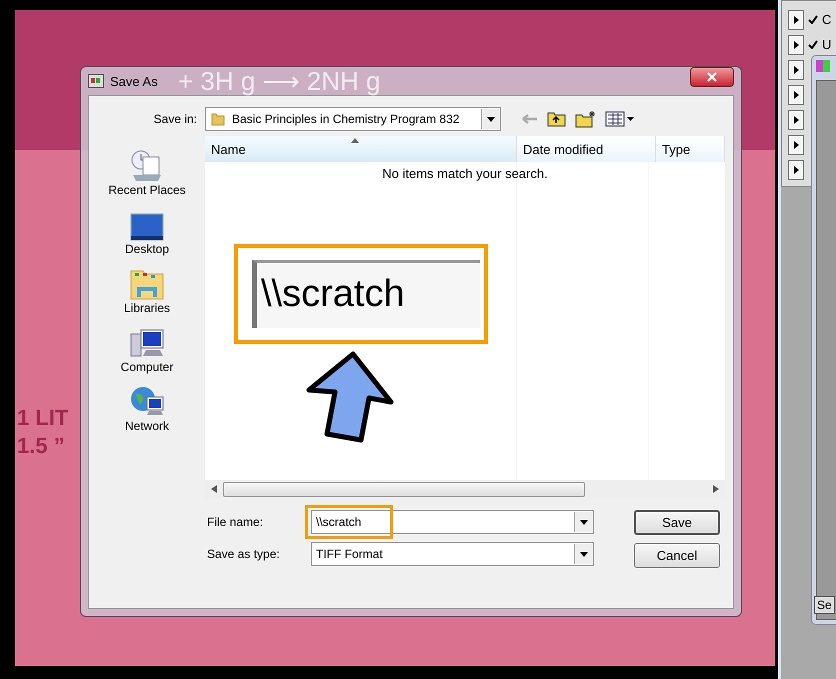 Image resolution: width=836 pixels, height=679 pixels. What do you see at coordinates (147, 286) in the screenshot?
I see `place-item: Libraries` at bounding box center [147, 286].